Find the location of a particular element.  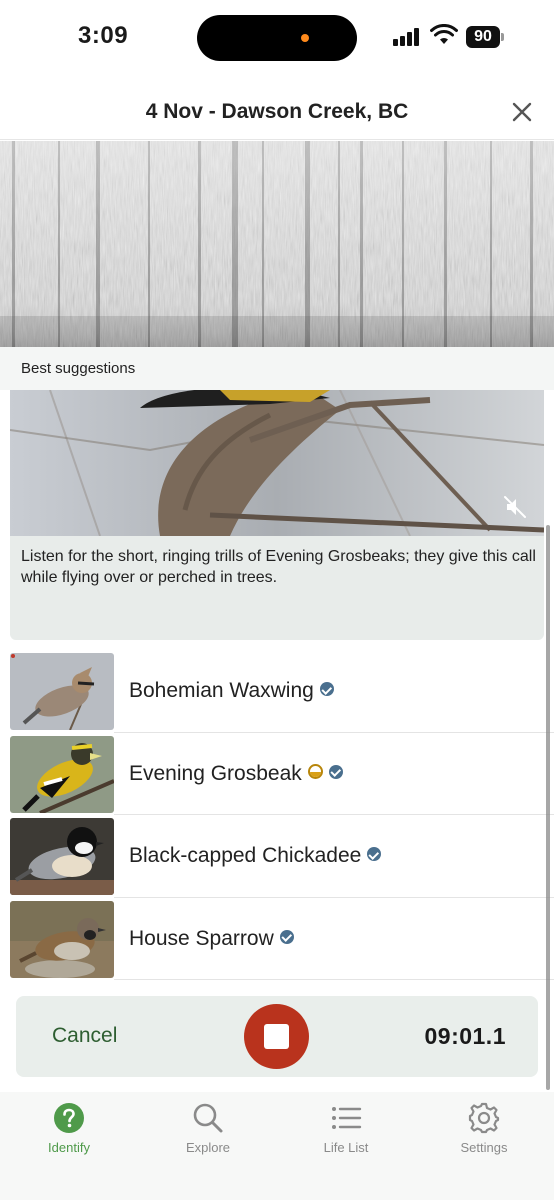

evening-grosbeak-thumbnail is located at coordinates (62, 774).